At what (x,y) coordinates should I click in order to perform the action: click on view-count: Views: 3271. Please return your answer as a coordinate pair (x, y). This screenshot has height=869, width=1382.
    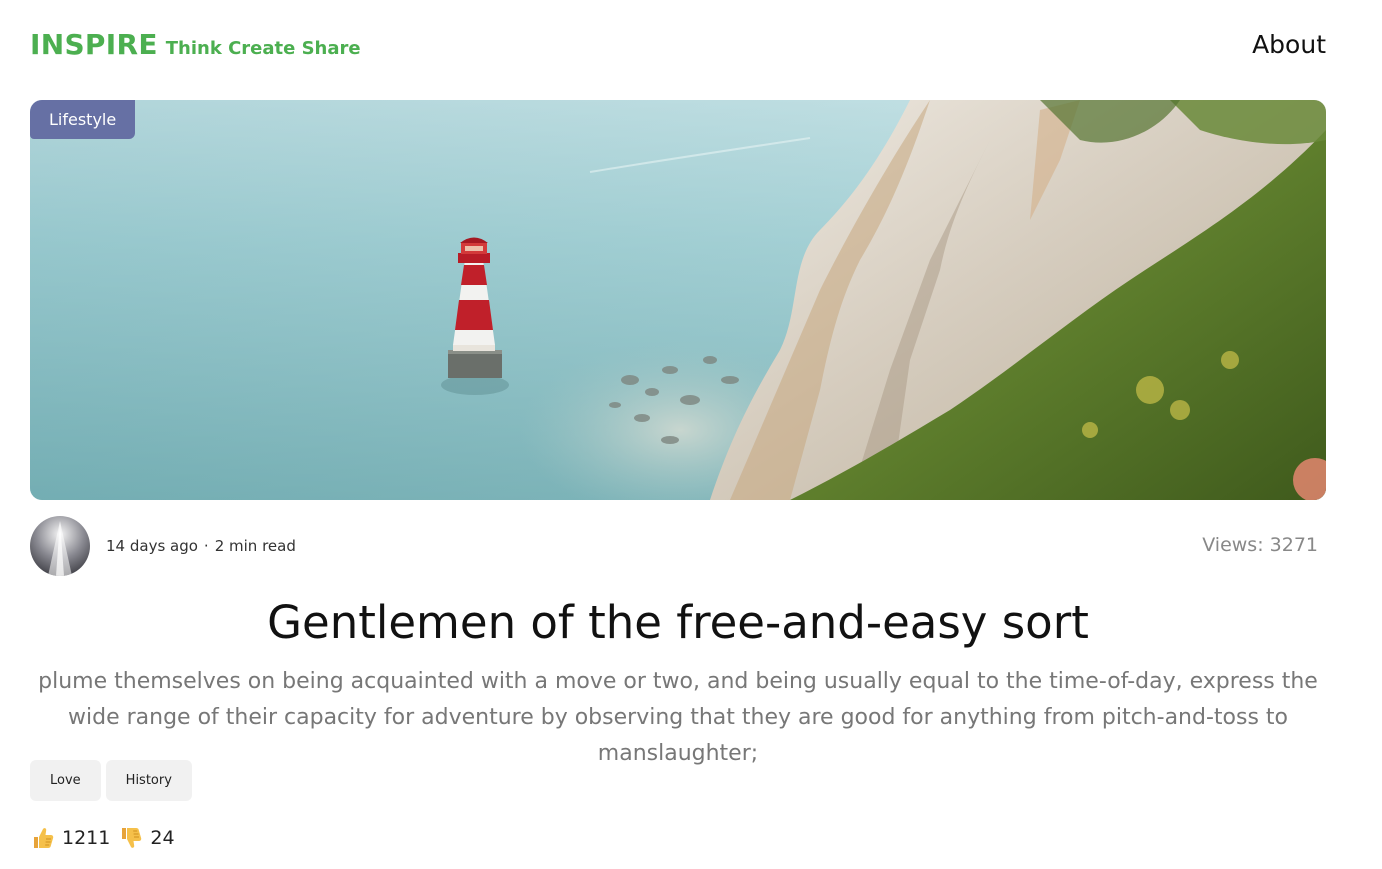
    Looking at the image, I should click on (1260, 545).